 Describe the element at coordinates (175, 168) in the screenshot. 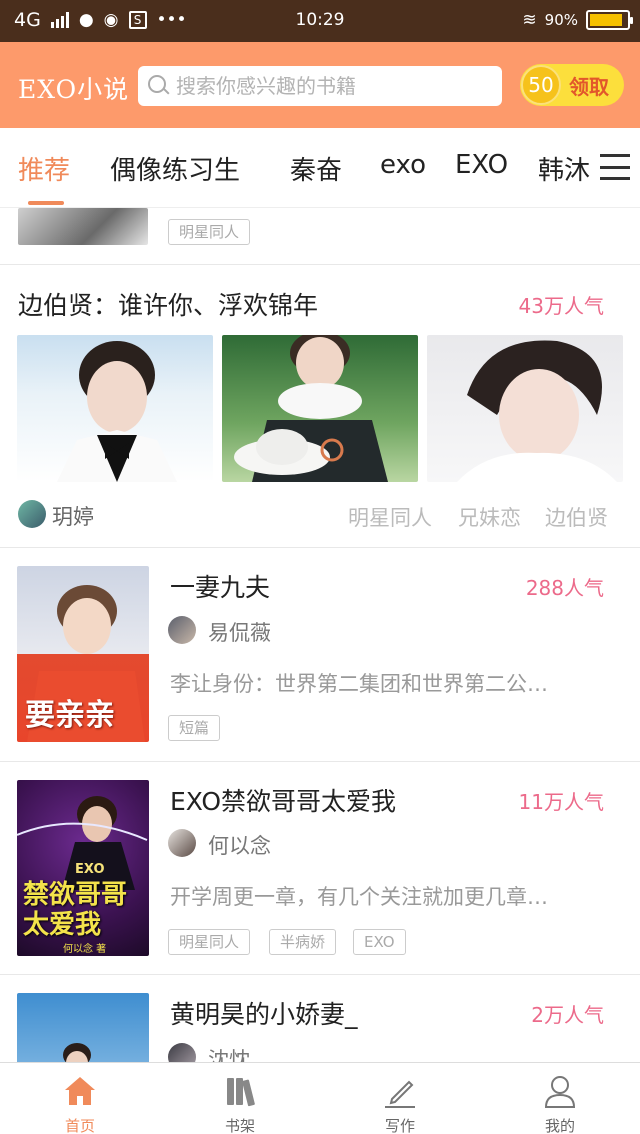

I see `tab-idol-trainee: 偶像练习生` at that location.